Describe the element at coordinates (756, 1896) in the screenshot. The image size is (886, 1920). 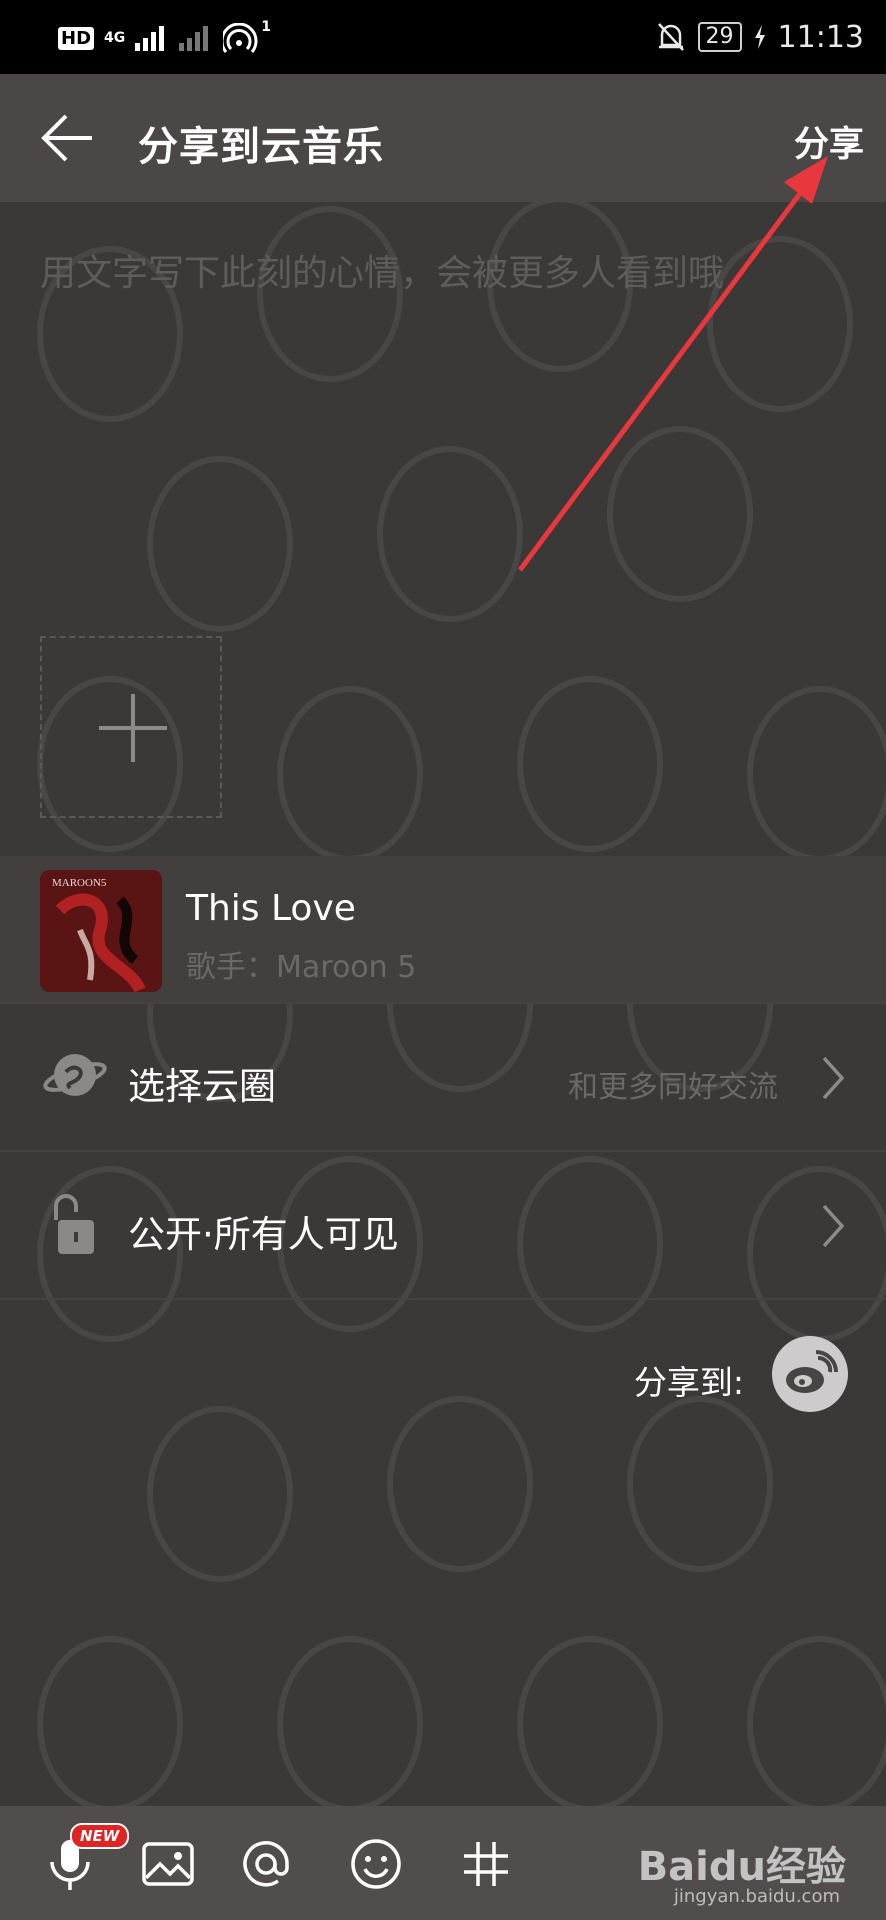
I see `baidu-watermark-url: jingyan.baidu.com` at that location.